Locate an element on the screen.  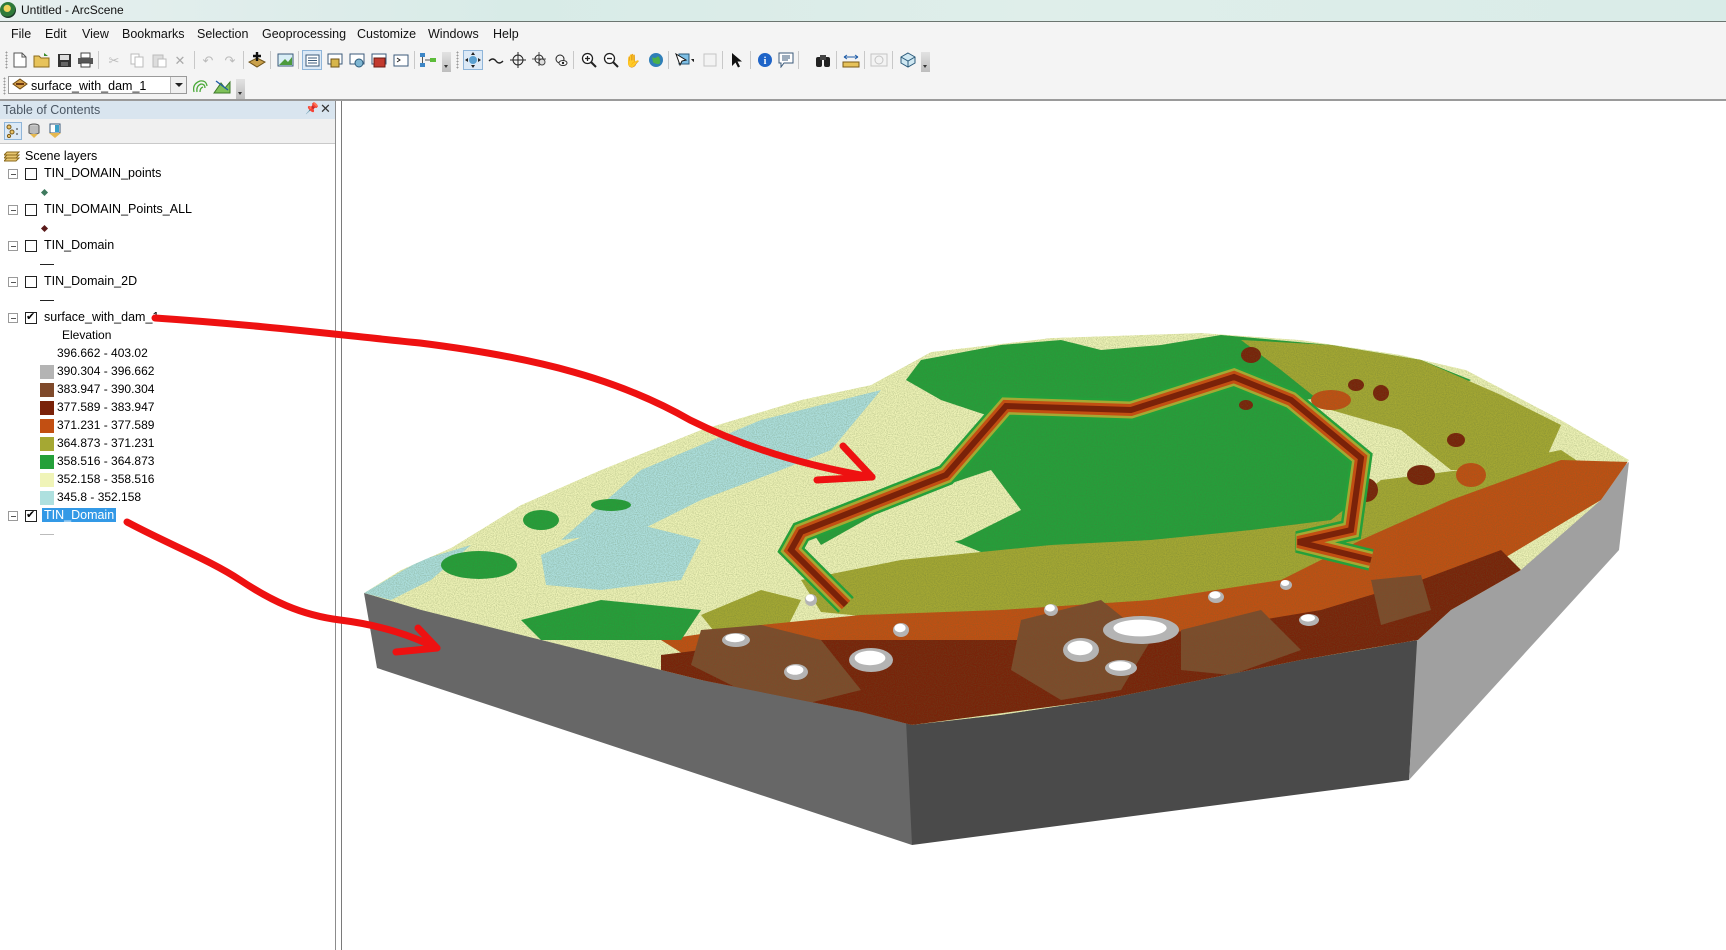
scene-properties-icon is located at coordinates (285, 60).